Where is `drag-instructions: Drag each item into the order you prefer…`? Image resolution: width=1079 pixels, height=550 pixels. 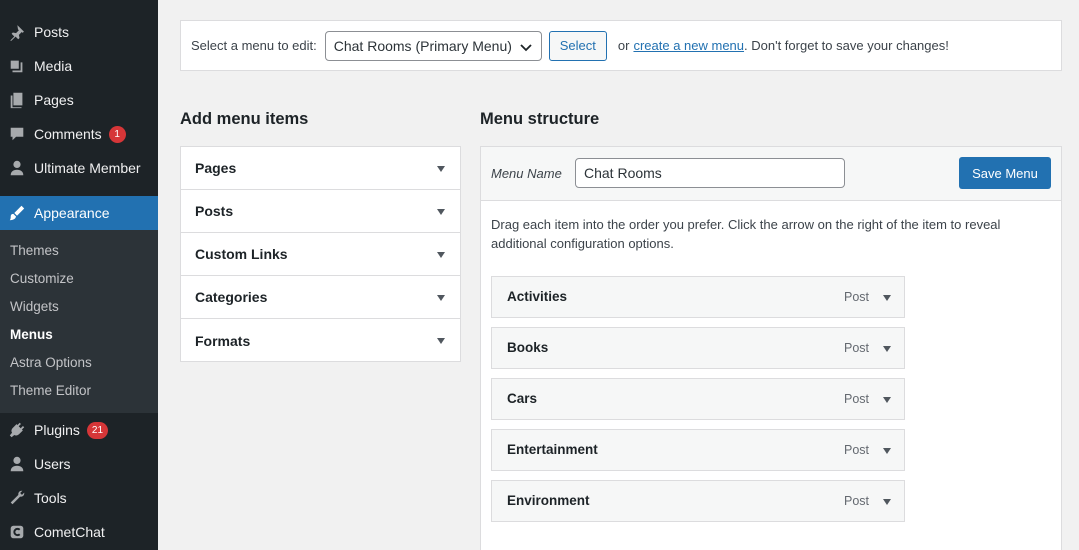 drag-instructions: Drag each item into the order you prefer… is located at coordinates (746, 234).